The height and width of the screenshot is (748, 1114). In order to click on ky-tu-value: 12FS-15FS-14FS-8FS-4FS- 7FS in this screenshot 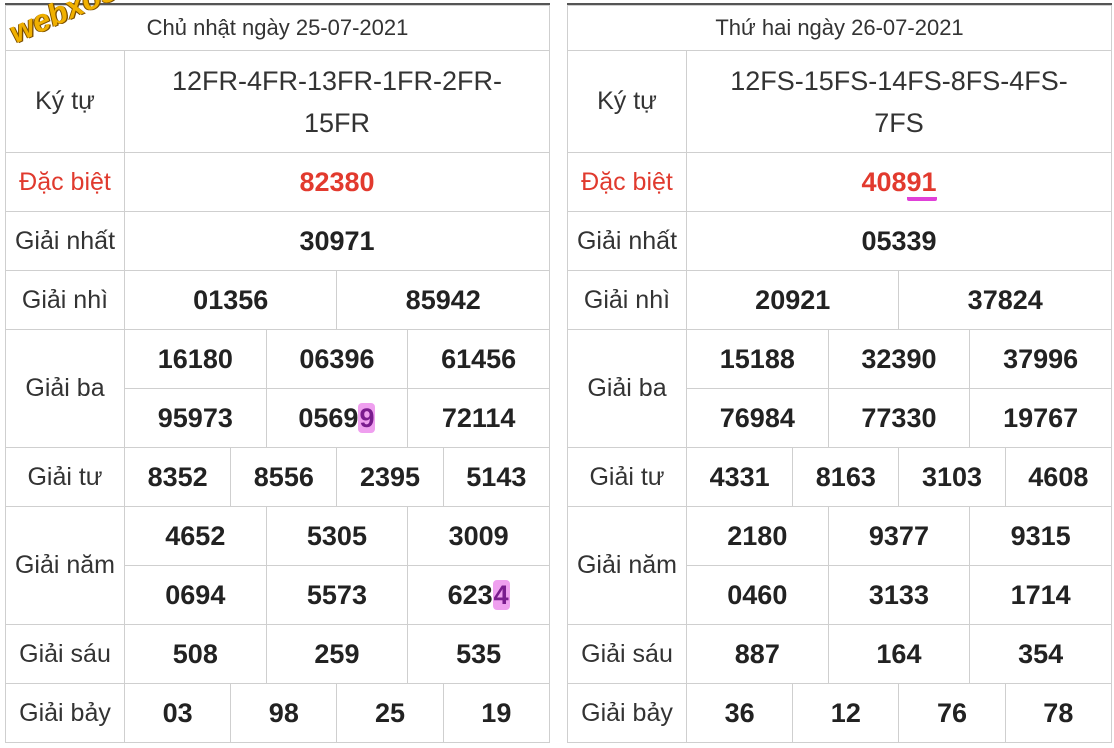, I will do `click(899, 101)`.